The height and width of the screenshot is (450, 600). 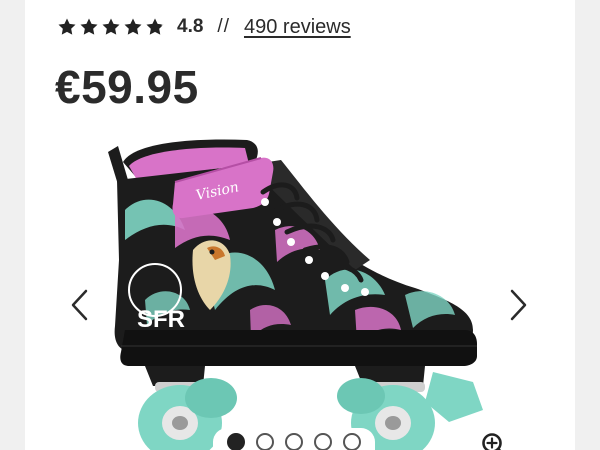 I want to click on gallery-pagination, so click(x=294, y=439).